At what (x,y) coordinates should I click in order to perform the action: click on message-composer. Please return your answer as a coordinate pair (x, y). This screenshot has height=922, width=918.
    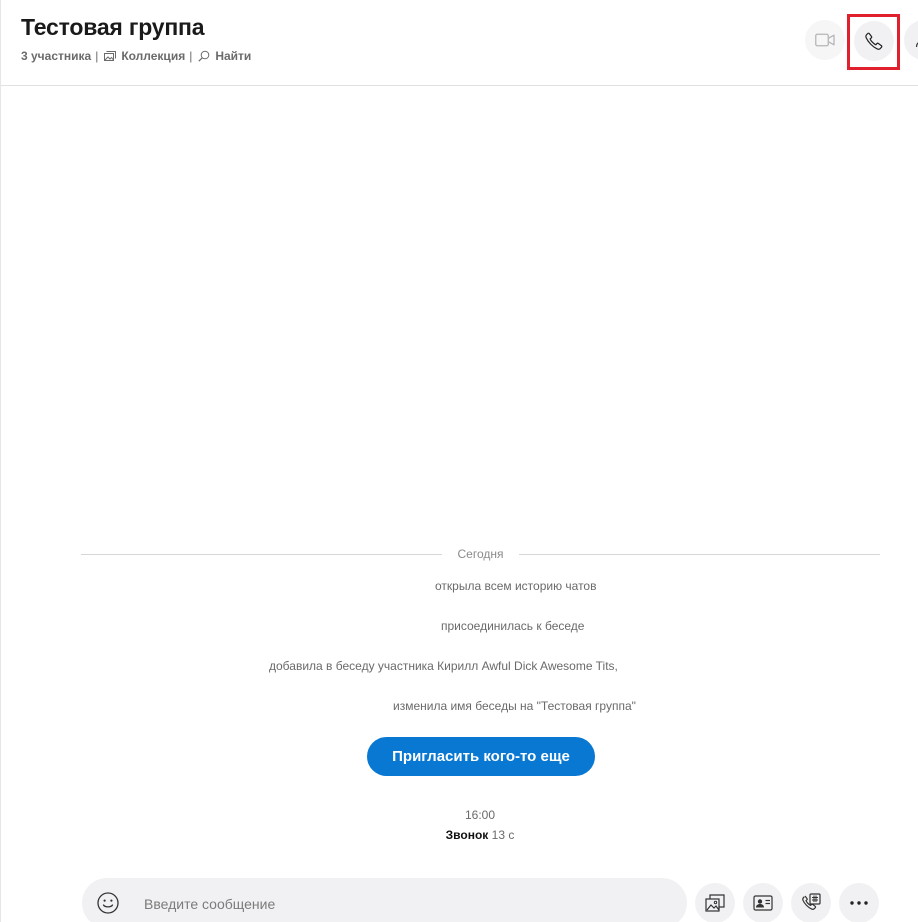
    Looking at the image, I should click on (384, 900).